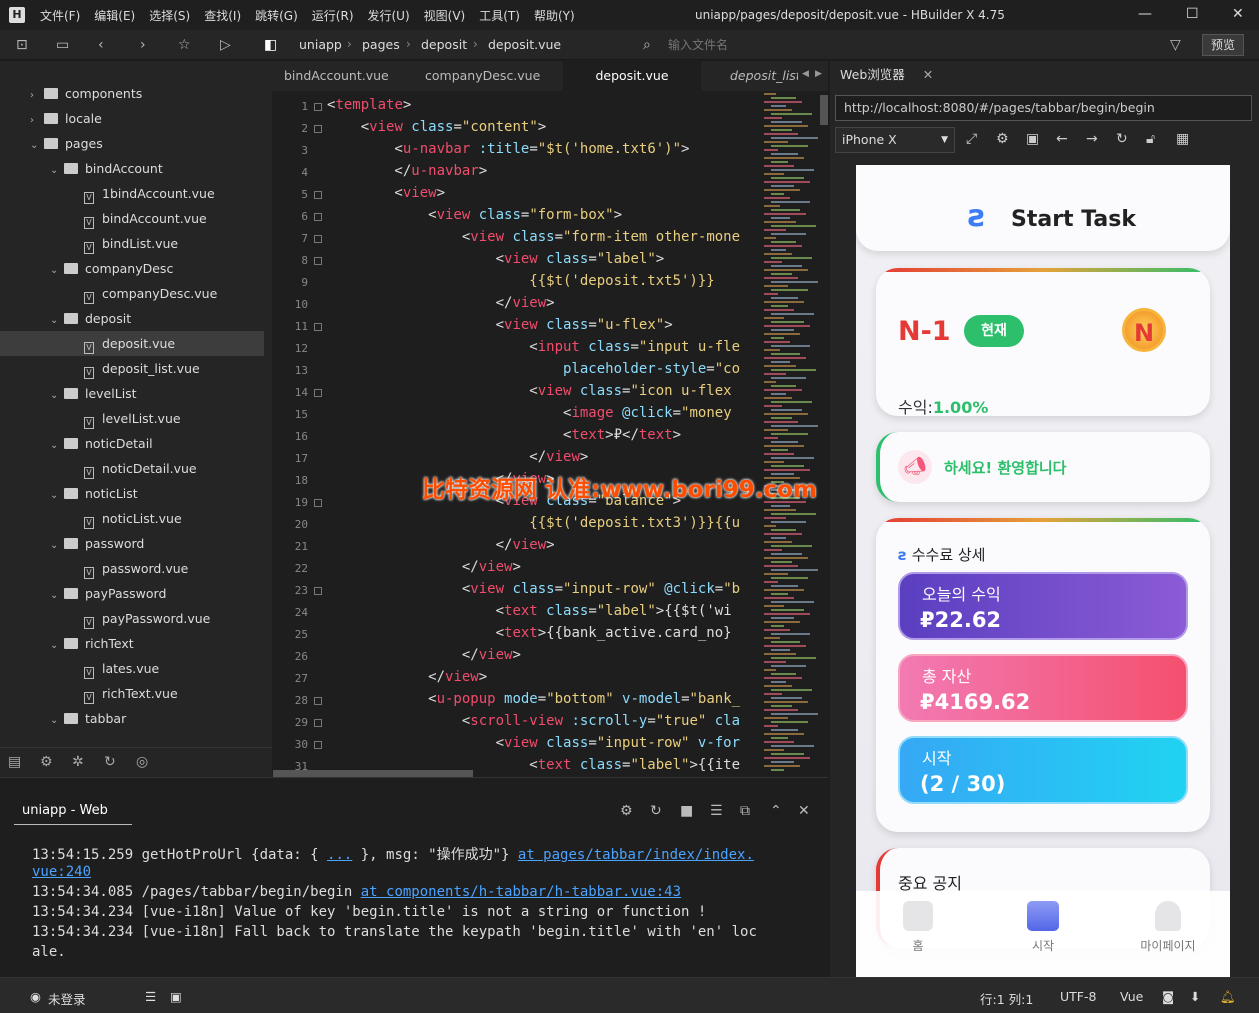 The height and width of the screenshot is (1013, 1259). What do you see at coordinates (336, 76) in the screenshot?
I see `tab-bindaccount: bindAccount.vue` at bounding box center [336, 76].